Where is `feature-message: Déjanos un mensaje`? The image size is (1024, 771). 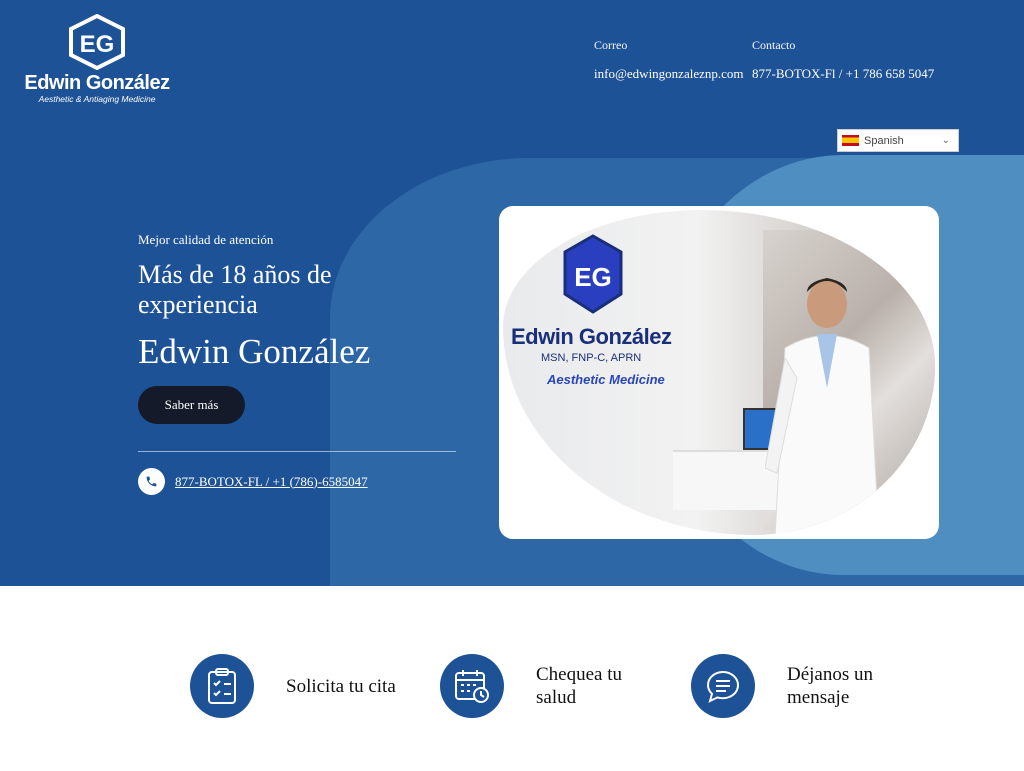 feature-message: Déjanos un mensaje is located at coordinates (794, 686).